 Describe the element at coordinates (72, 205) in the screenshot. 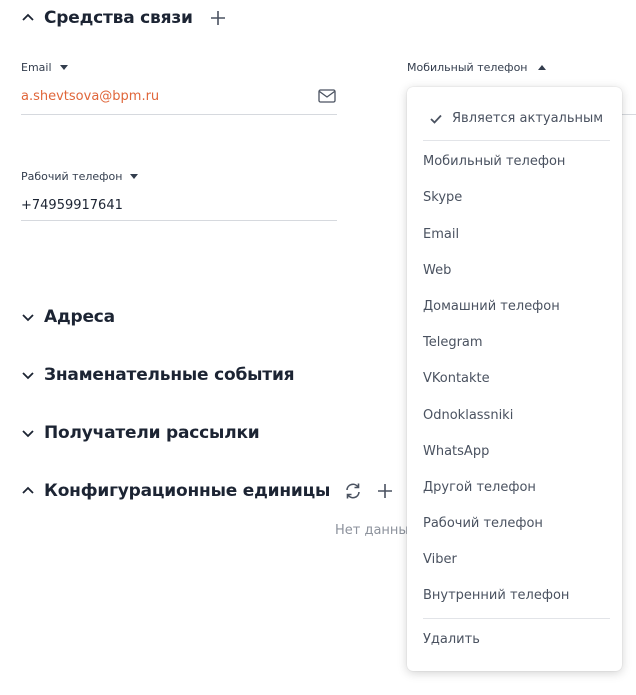

I see `work-phone-value: +74959917641` at that location.